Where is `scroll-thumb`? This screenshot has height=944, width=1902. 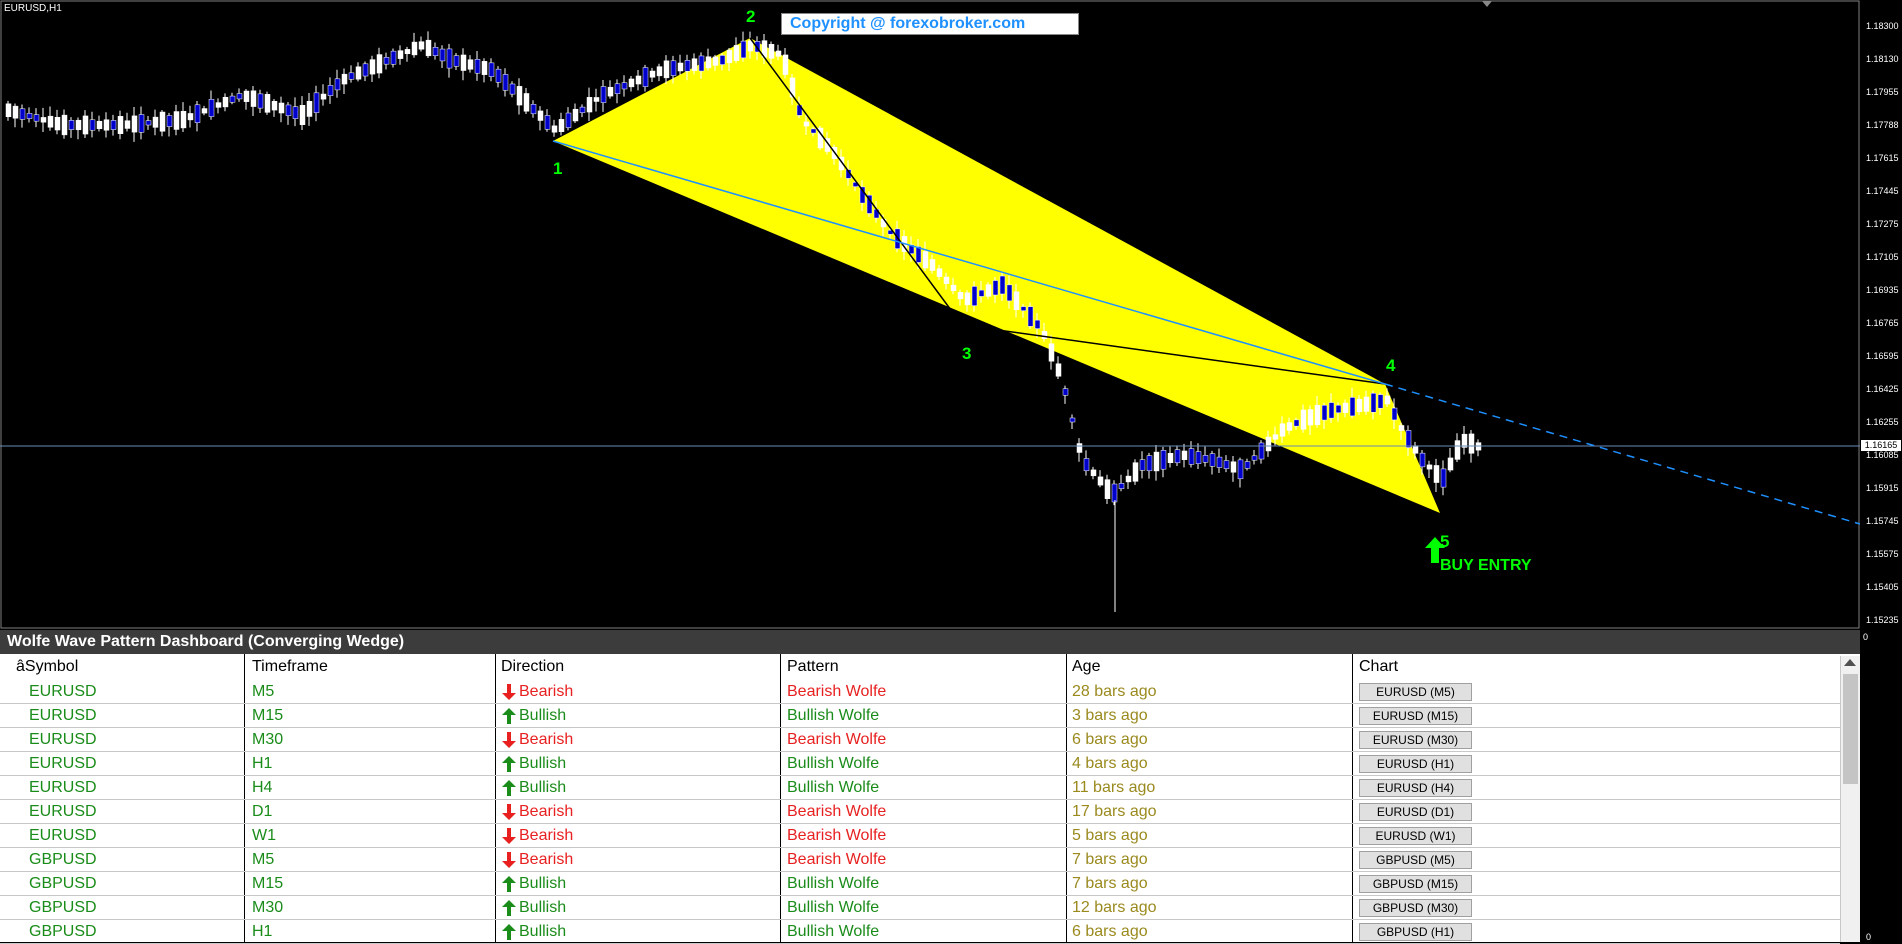
scroll-thumb is located at coordinates (1850, 729).